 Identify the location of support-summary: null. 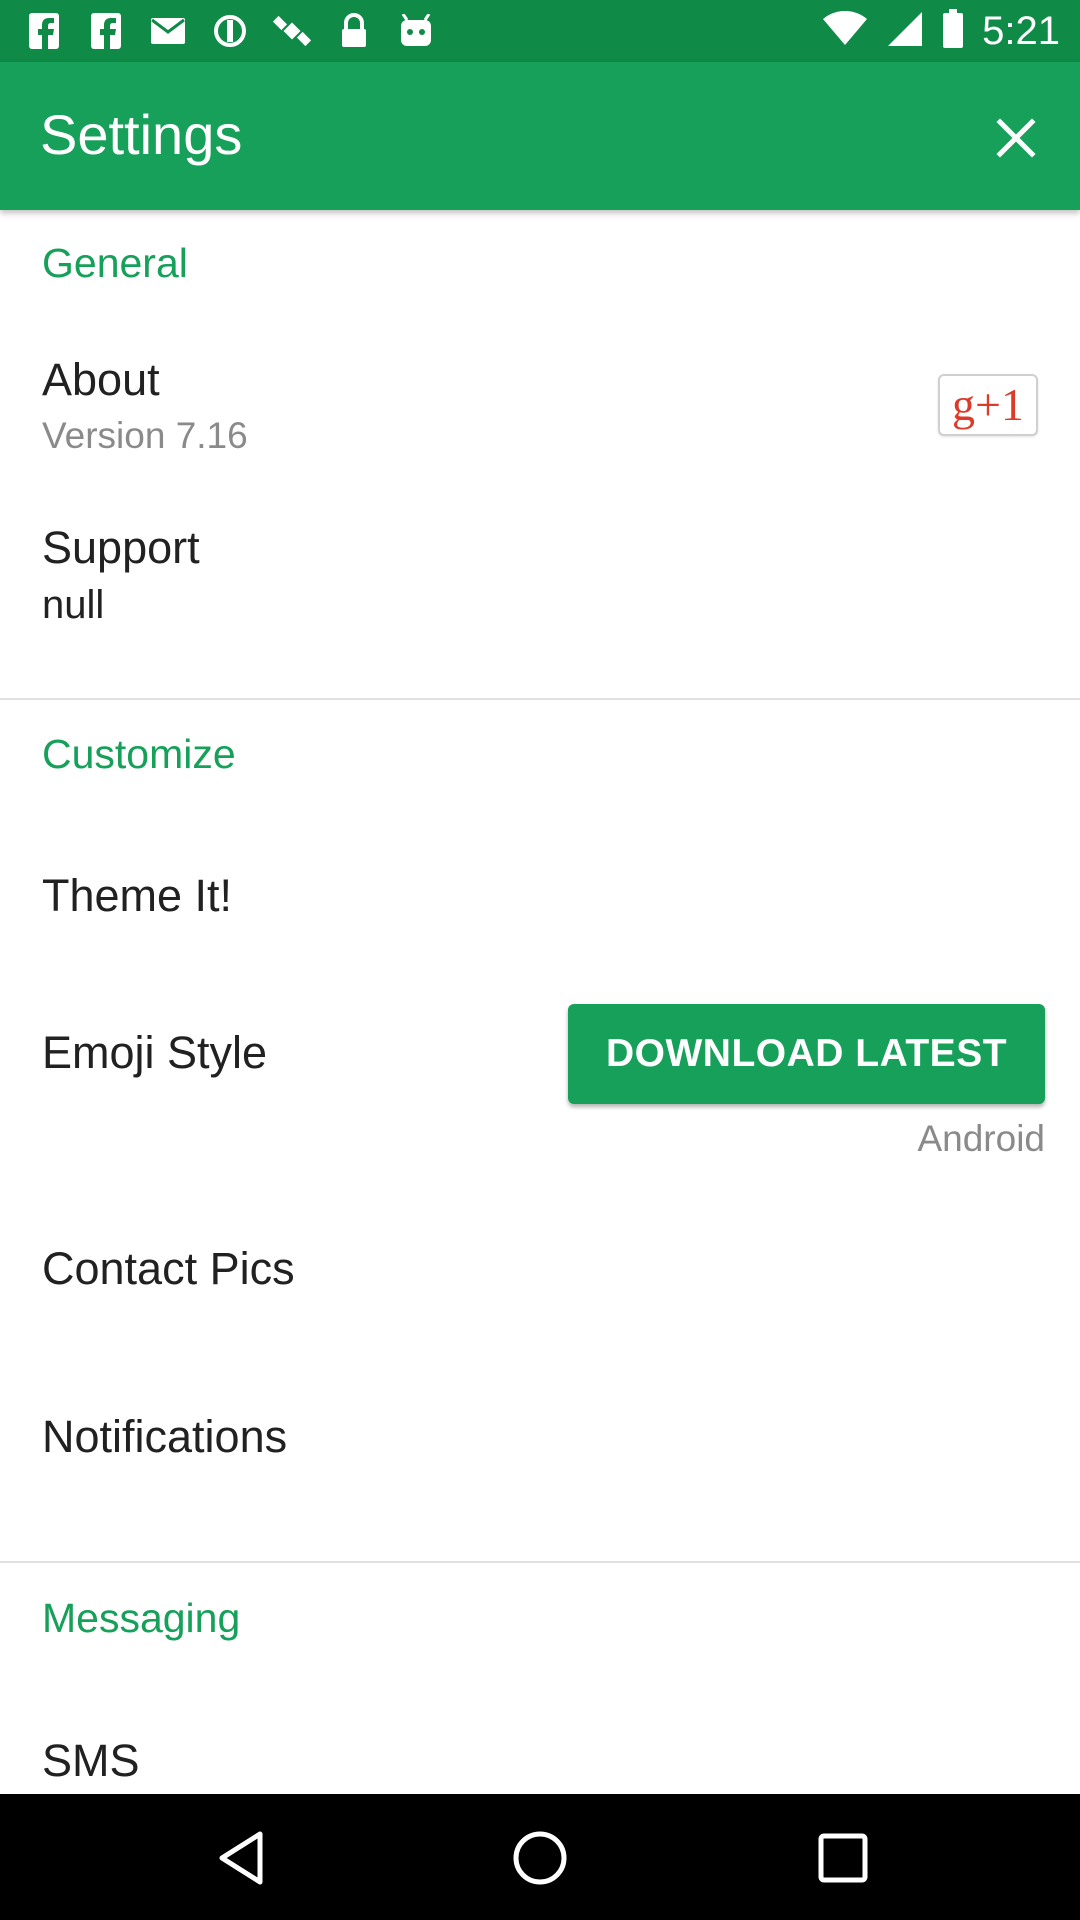
(73, 605).